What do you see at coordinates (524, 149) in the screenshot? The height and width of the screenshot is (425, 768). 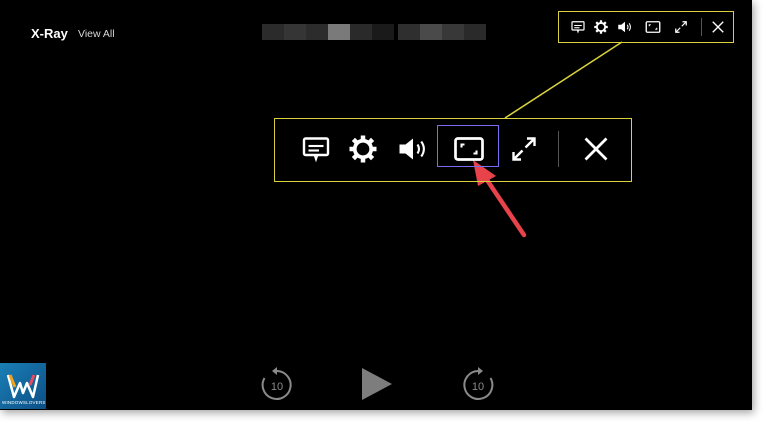 I see `fullscreen-icon` at bounding box center [524, 149].